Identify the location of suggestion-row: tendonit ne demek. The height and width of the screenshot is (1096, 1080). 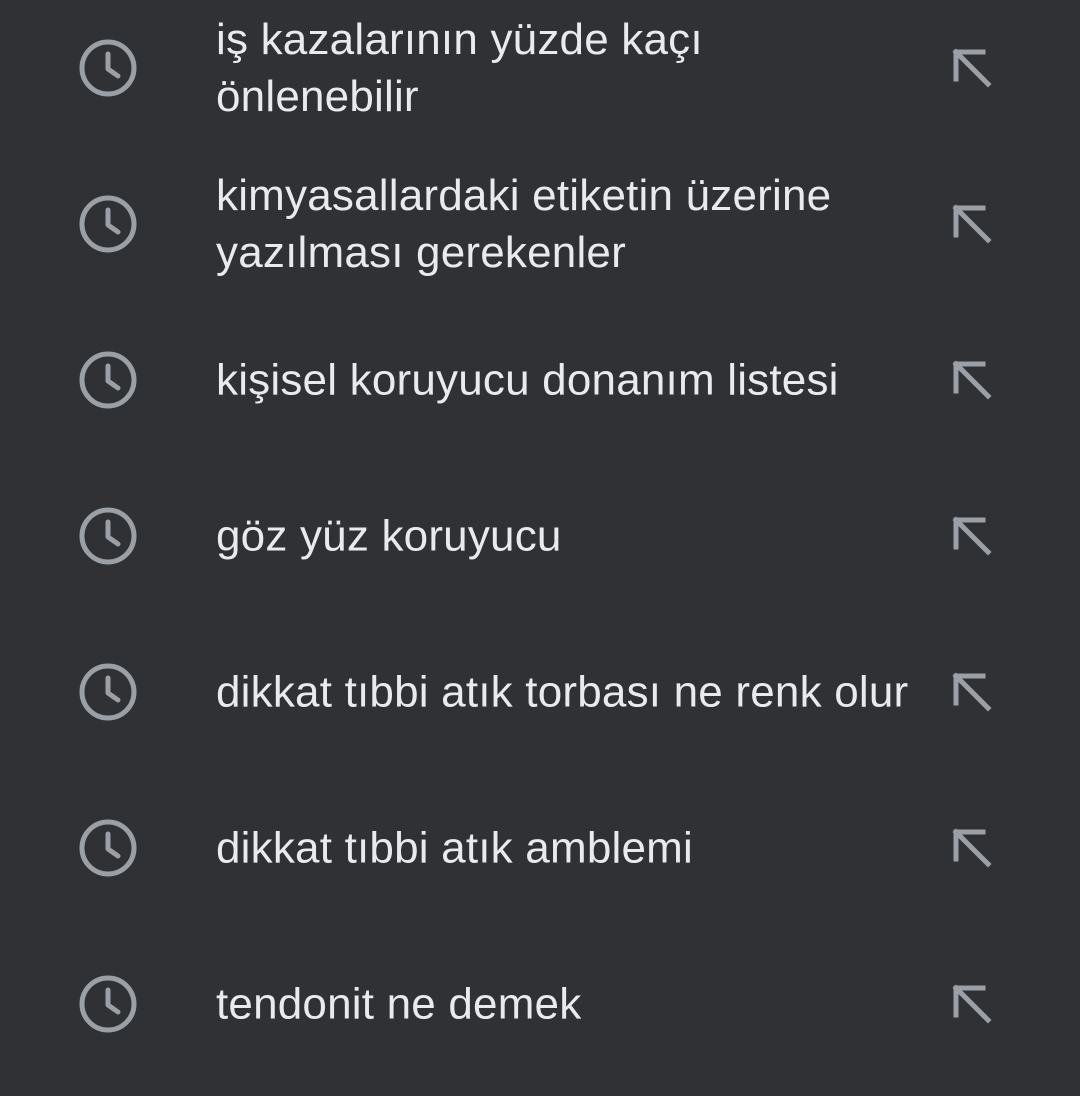
(540, 1004).